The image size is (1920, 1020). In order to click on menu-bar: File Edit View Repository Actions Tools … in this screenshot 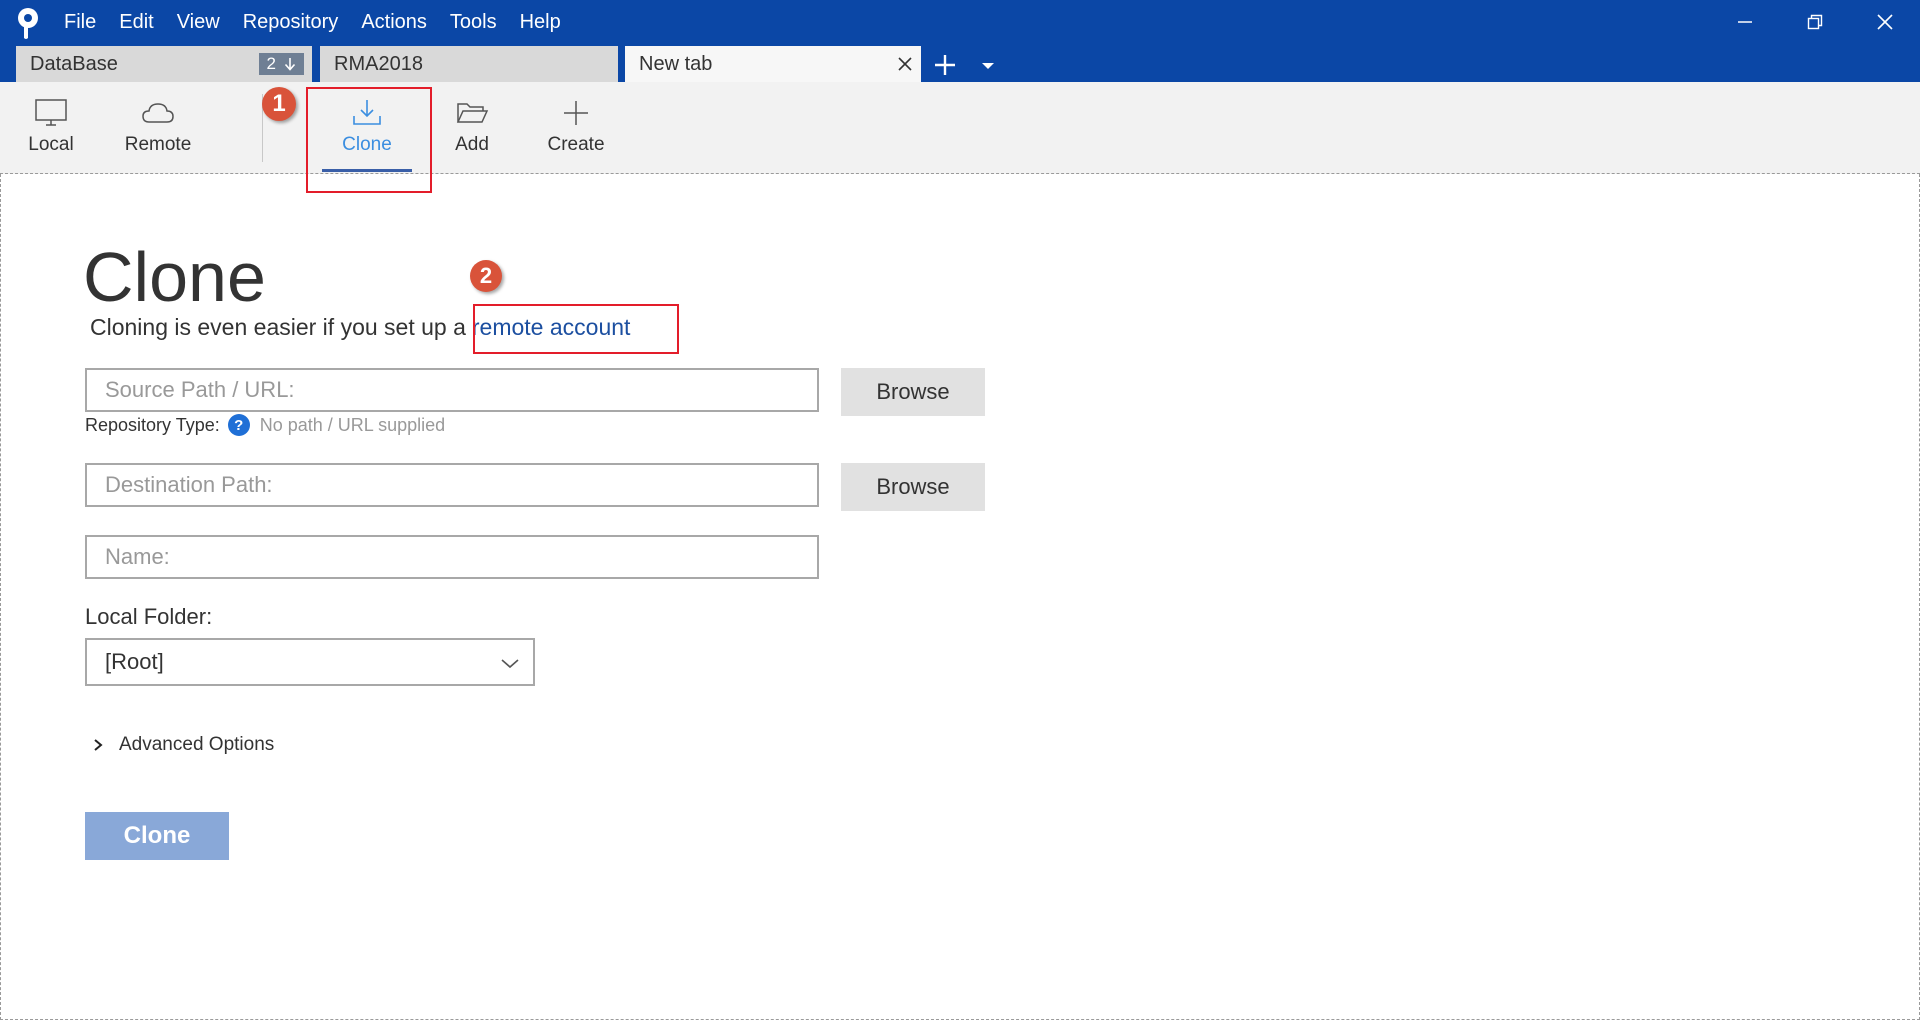, I will do `click(324, 22)`.